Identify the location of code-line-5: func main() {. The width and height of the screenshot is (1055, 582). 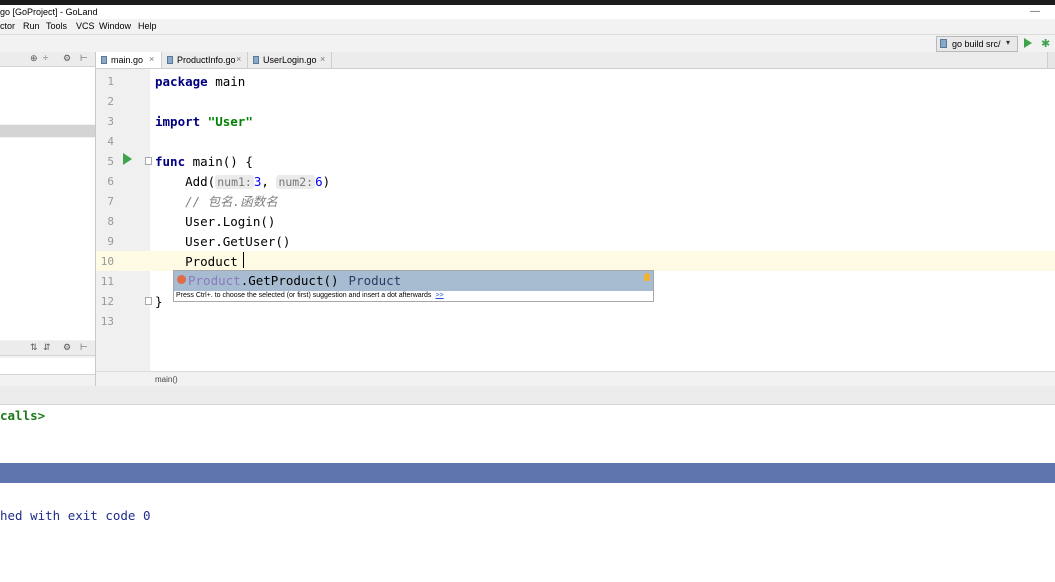
(204, 161).